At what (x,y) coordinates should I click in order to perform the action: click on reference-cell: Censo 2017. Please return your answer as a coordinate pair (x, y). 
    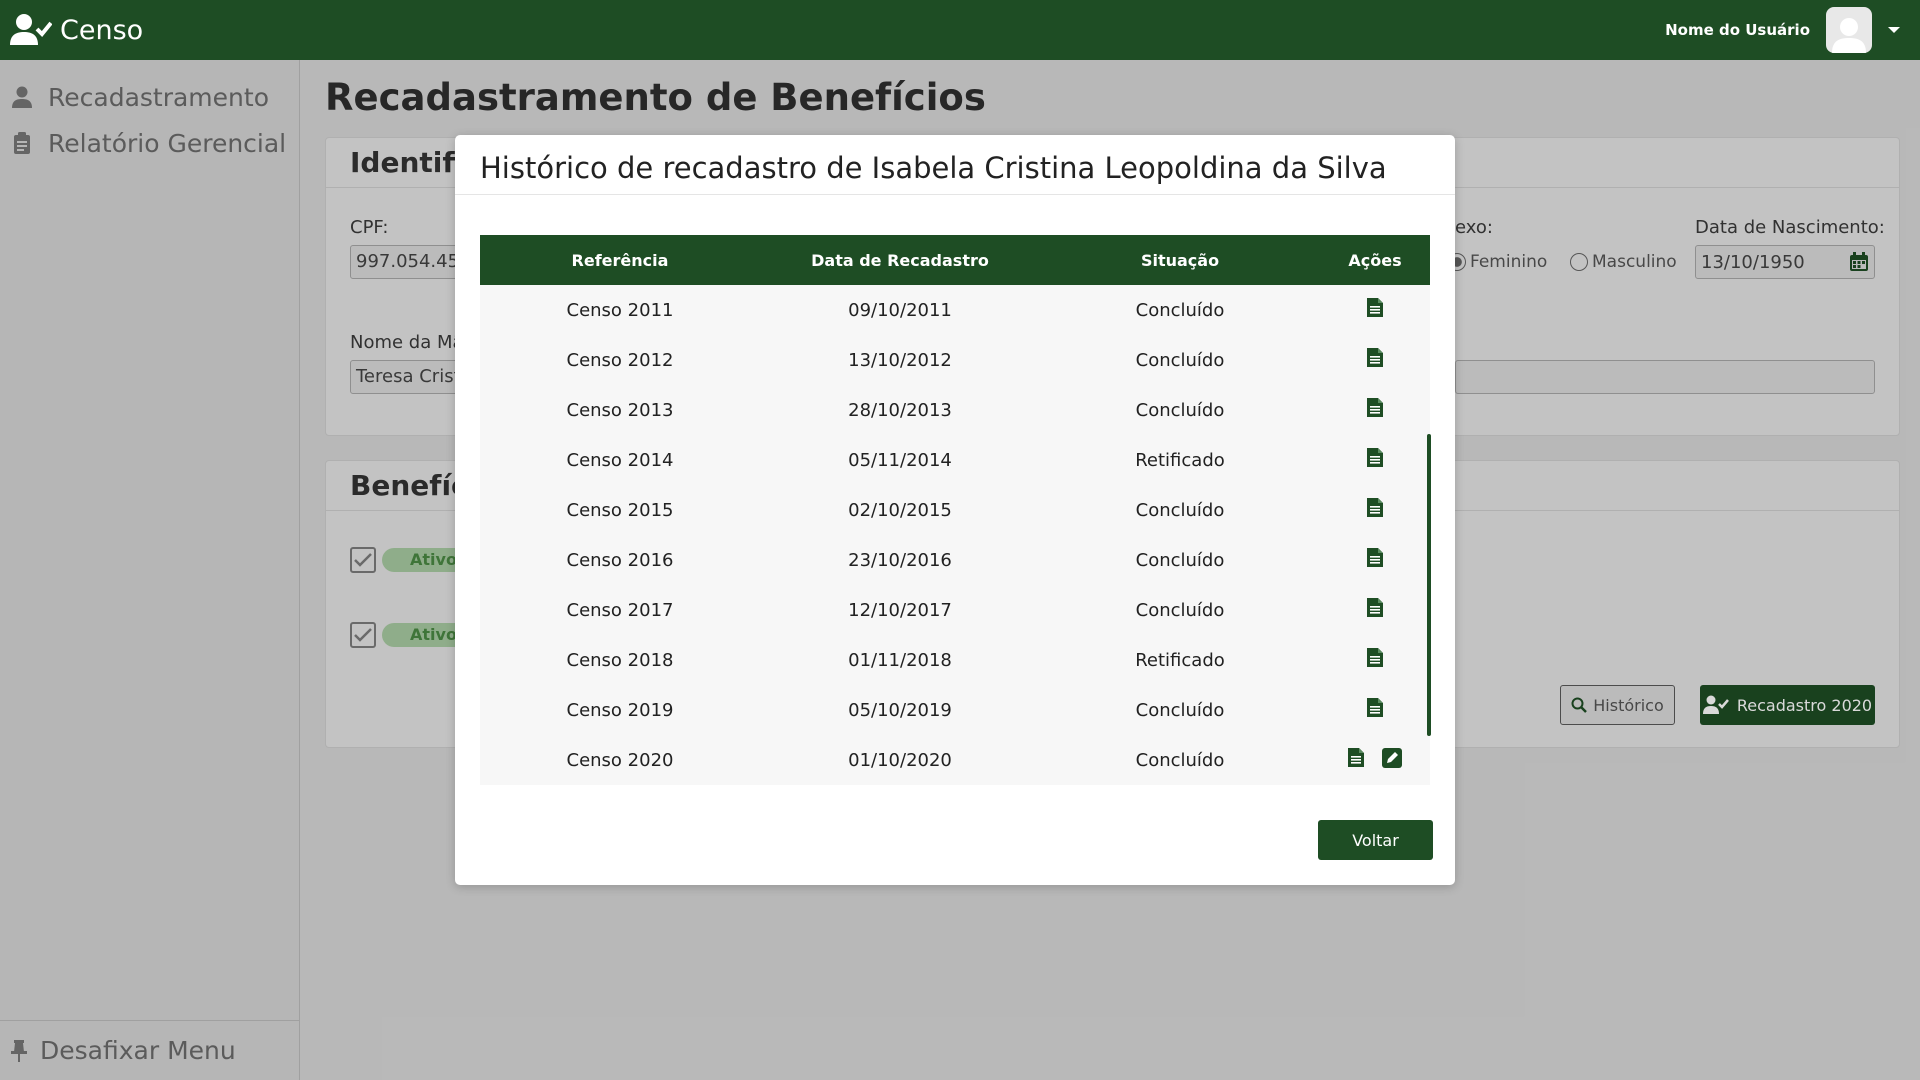
    Looking at the image, I should click on (620, 610).